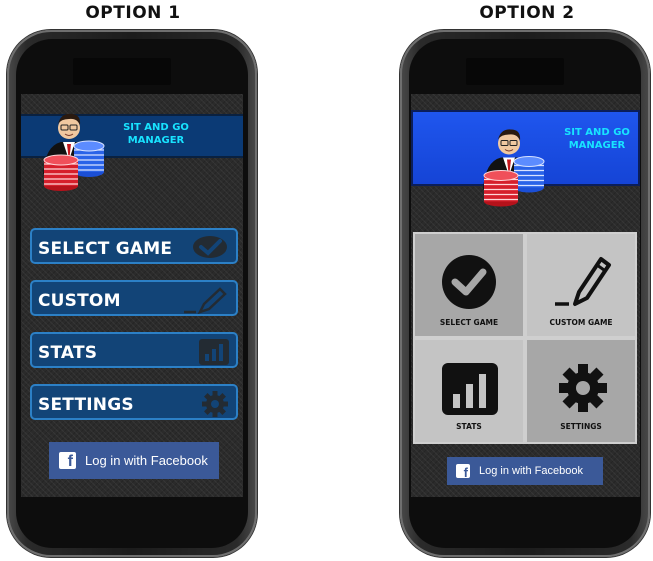 This screenshot has width=653, height=561. I want to click on select-game-tile: SELECT GAME, so click(469, 285).